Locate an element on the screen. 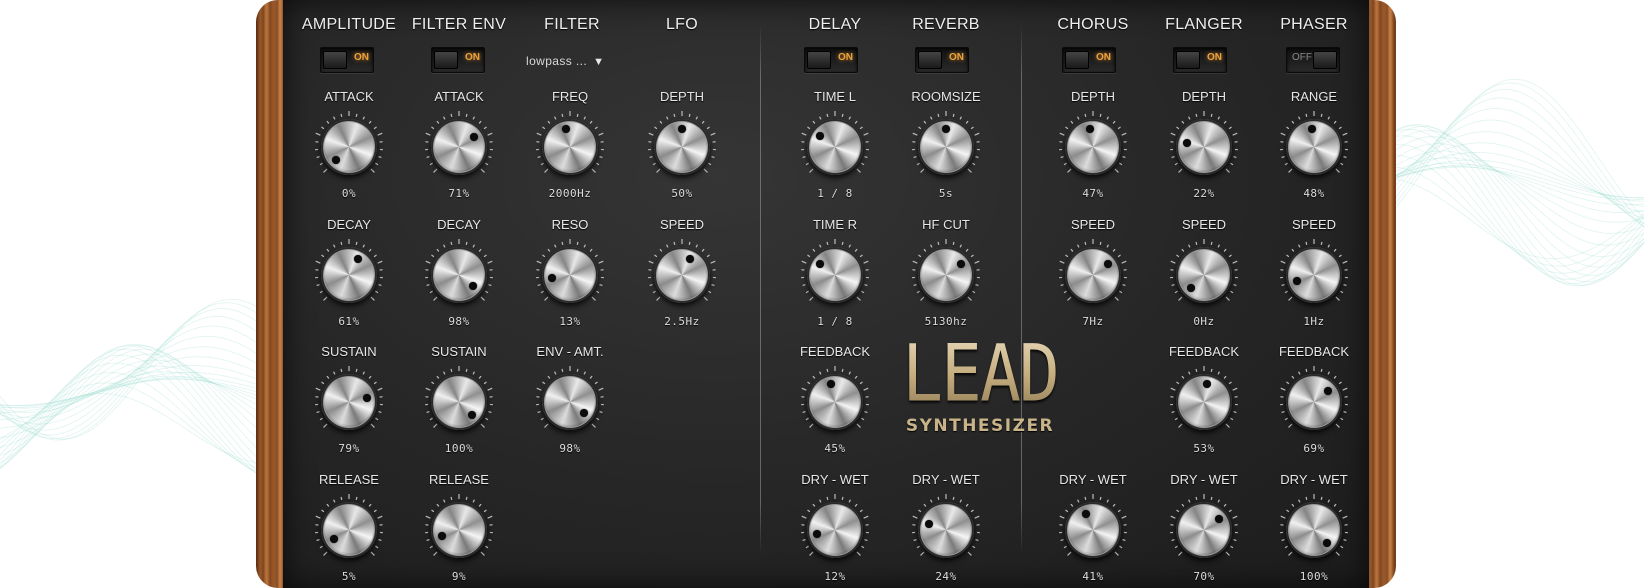 Image resolution: width=1650 pixels, height=588 pixels. knob-flanger-dry-wet: DRY - WET 70% is located at coordinates (1204, 527).